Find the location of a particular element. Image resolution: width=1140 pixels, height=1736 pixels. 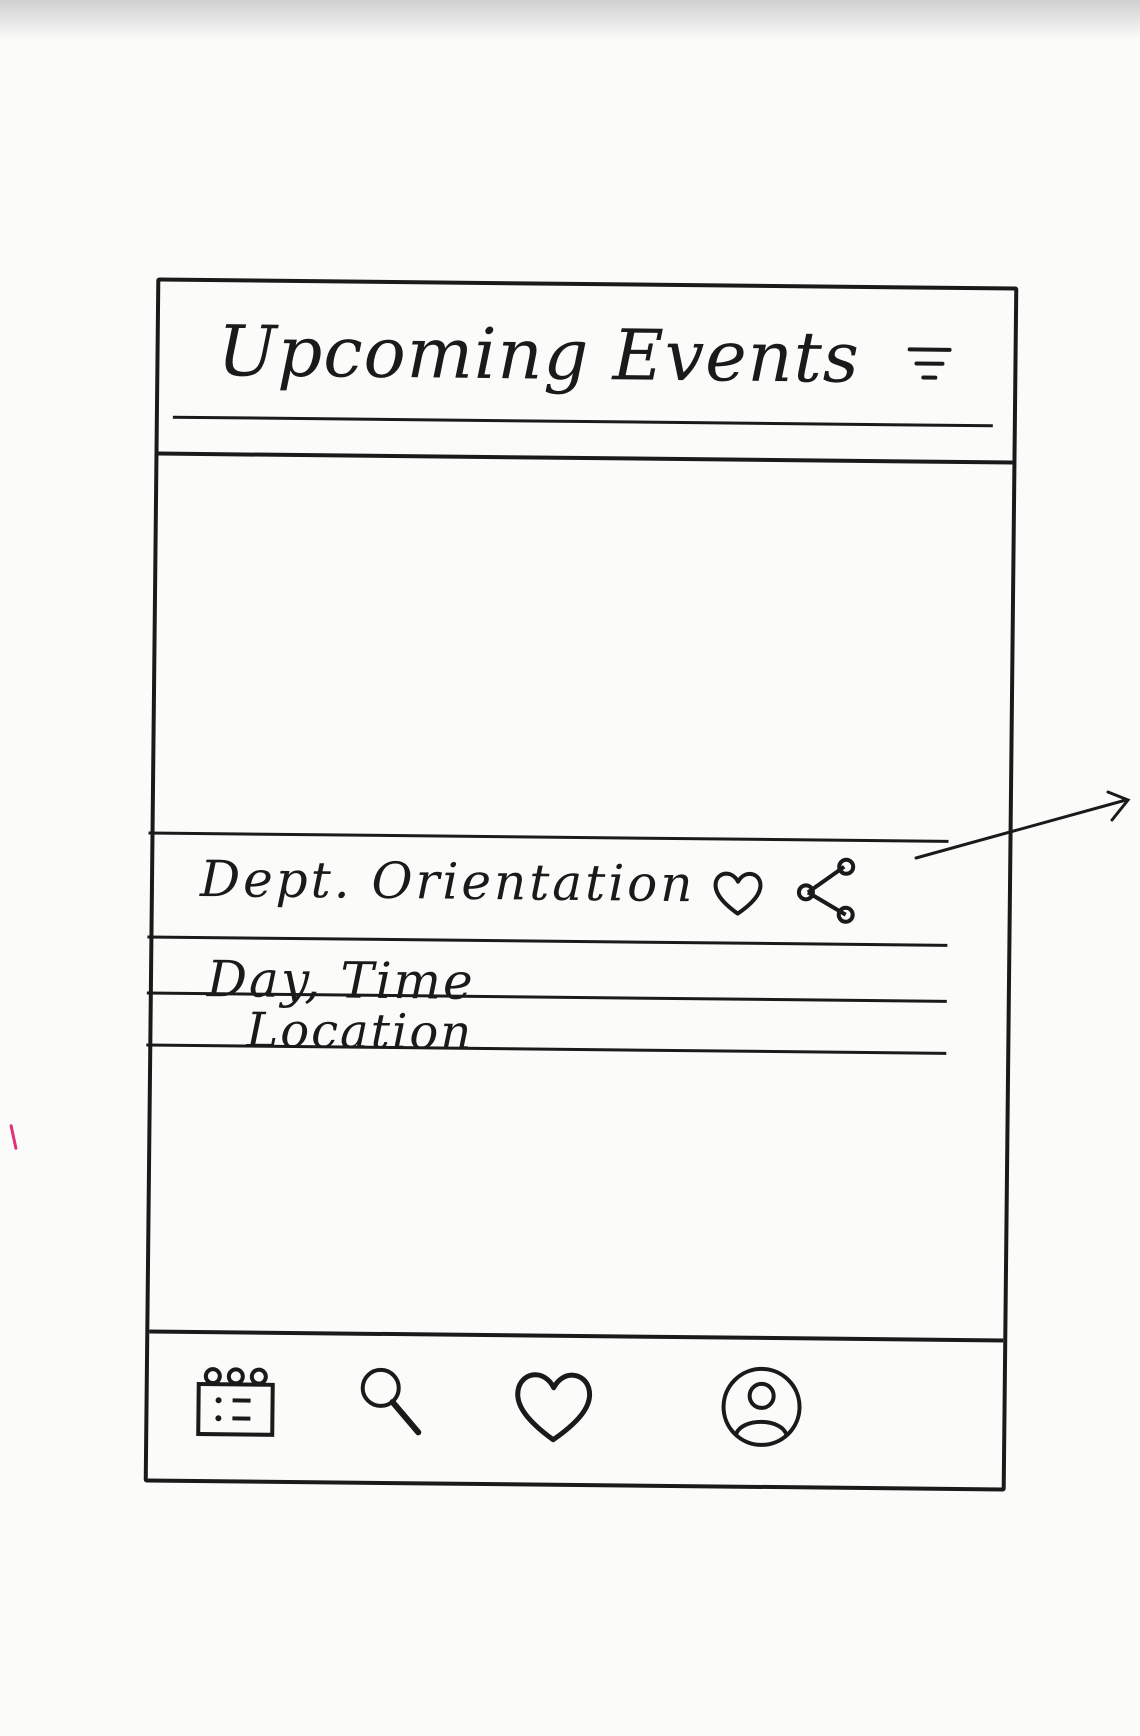

share-icon is located at coordinates (825, 891).